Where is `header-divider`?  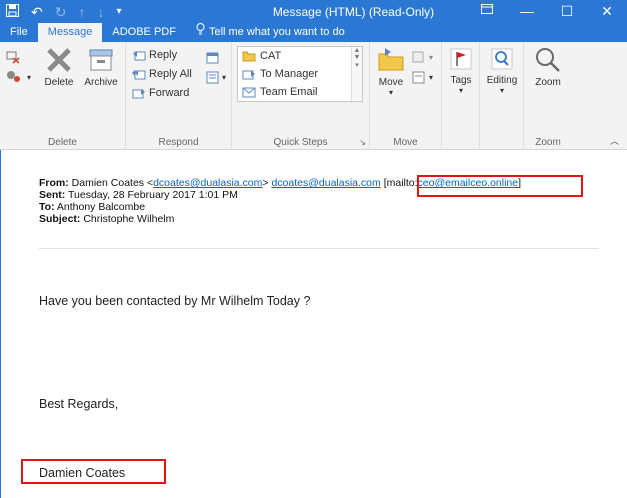
header-divider is located at coordinates (319, 248).